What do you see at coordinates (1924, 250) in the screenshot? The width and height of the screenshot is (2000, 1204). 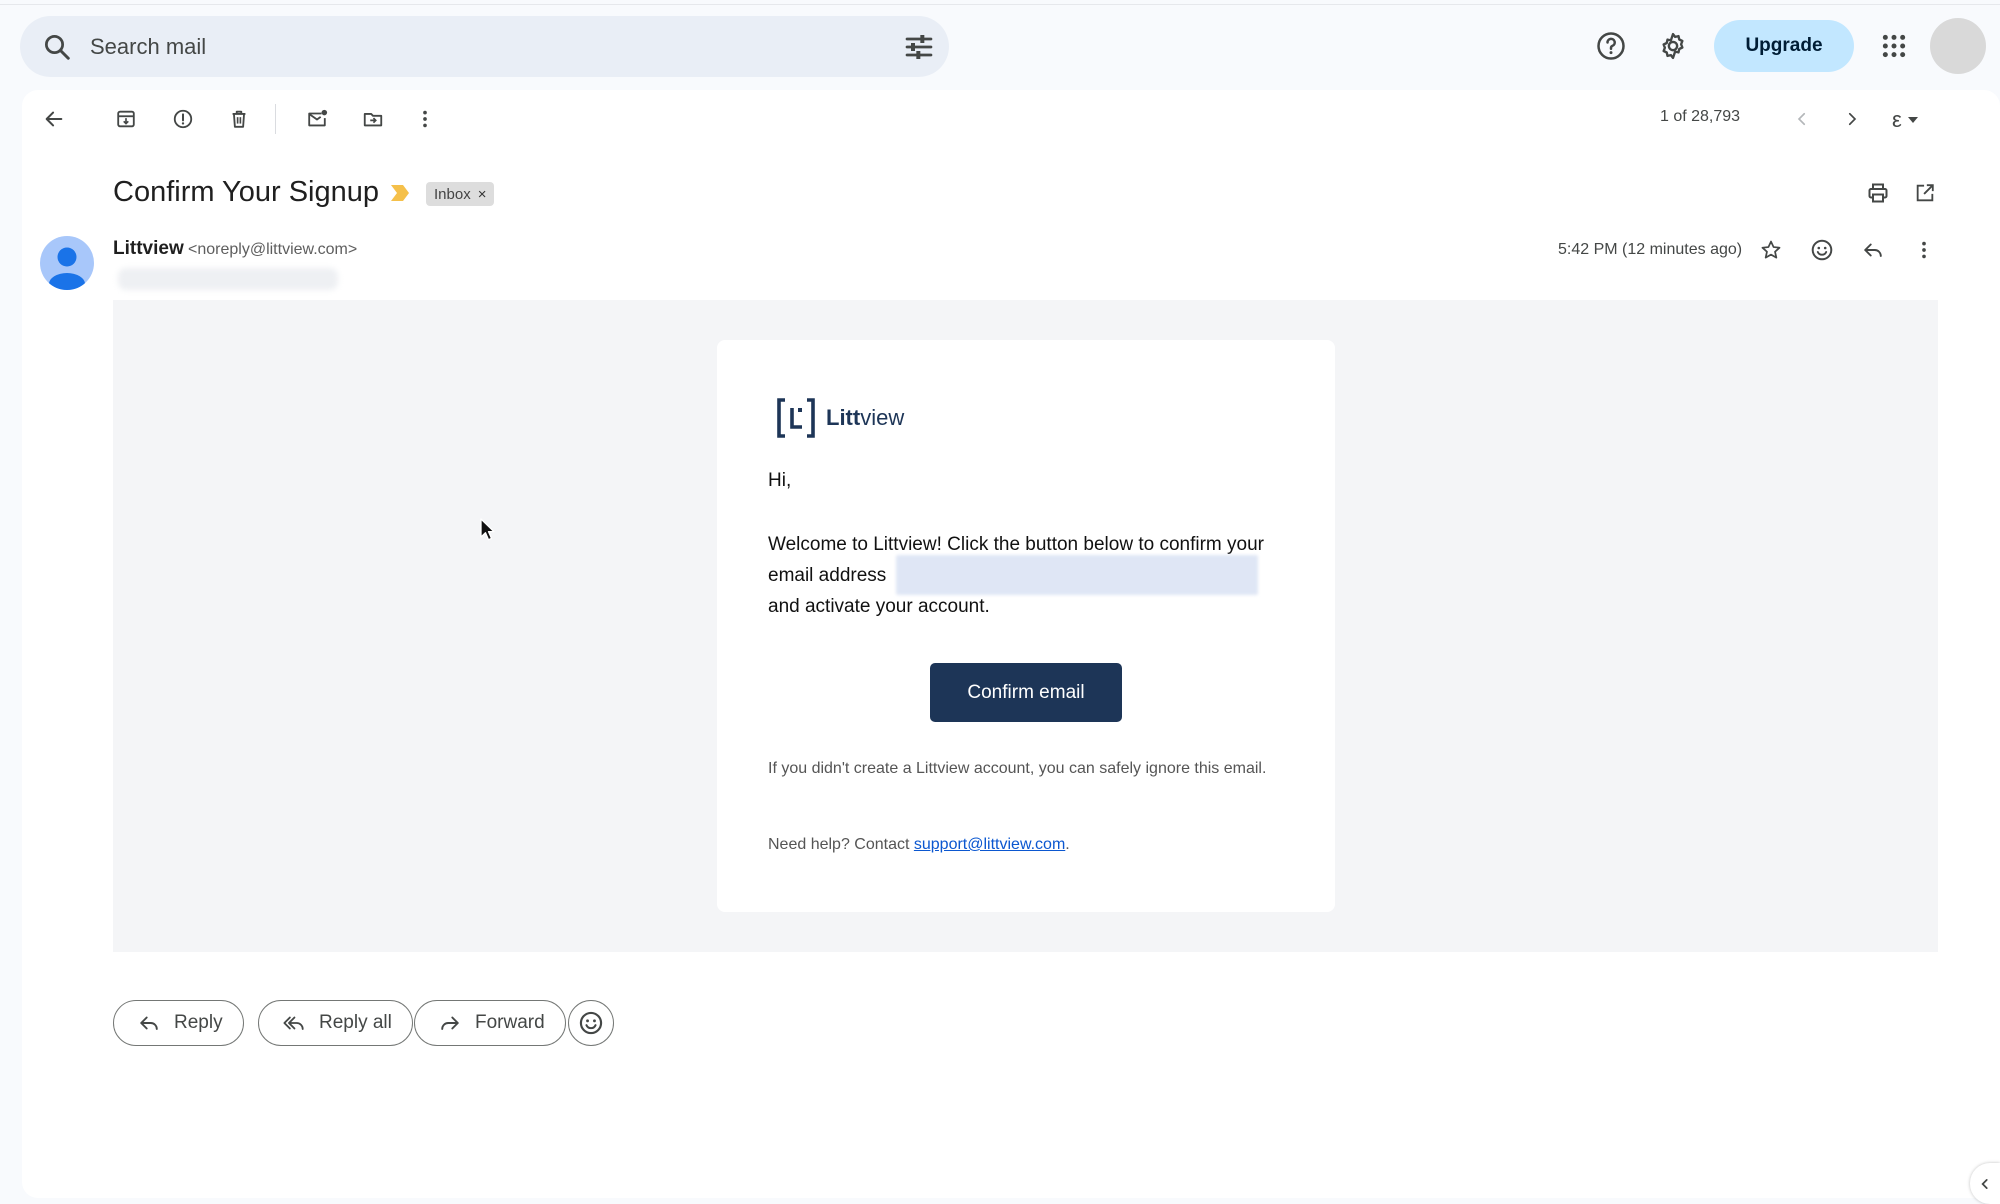 I see `message-more-vert-icon` at bounding box center [1924, 250].